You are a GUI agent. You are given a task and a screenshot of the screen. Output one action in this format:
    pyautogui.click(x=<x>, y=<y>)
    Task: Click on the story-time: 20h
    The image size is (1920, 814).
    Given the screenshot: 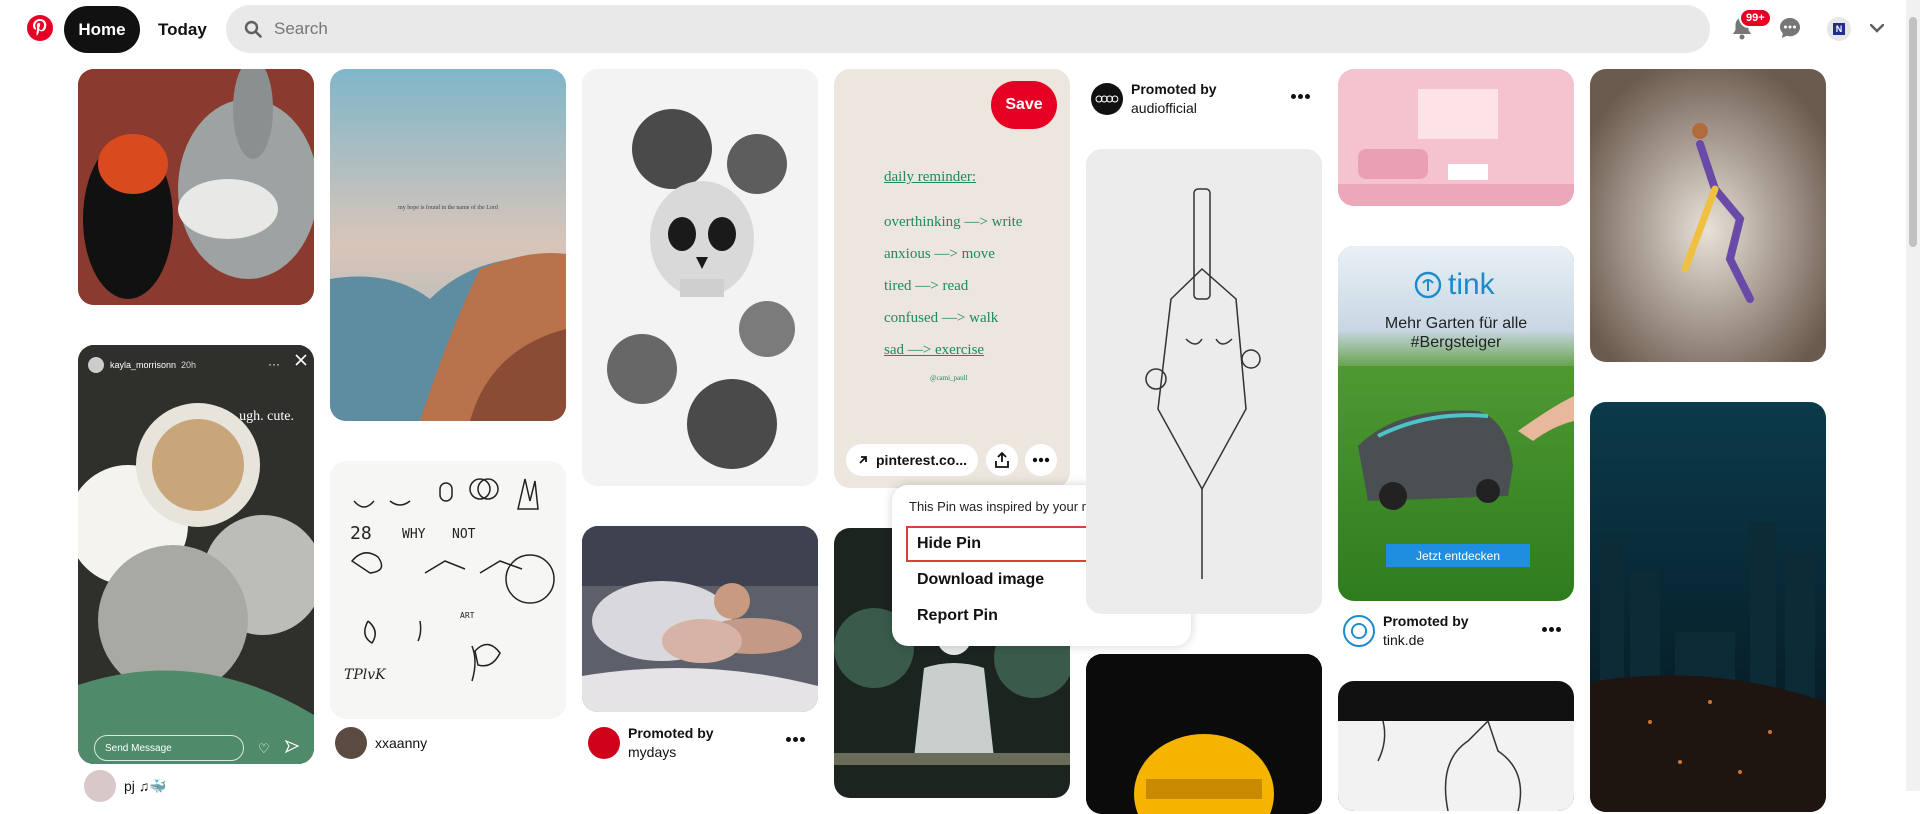 What is the action you would take?
    pyautogui.click(x=189, y=365)
    